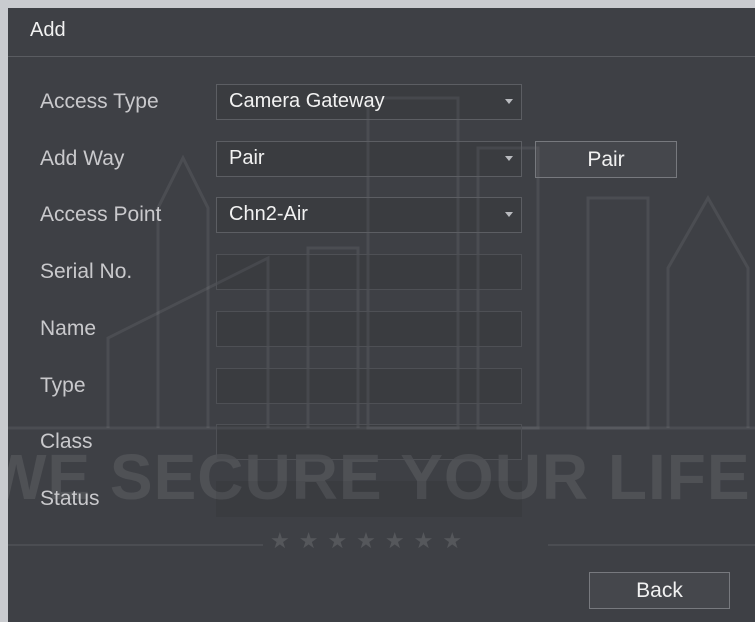 The image size is (755, 622). What do you see at coordinates (86, 271) in the screenshot?
I see `serial-no-label: Serial No.` at bounding box center [86, 271].